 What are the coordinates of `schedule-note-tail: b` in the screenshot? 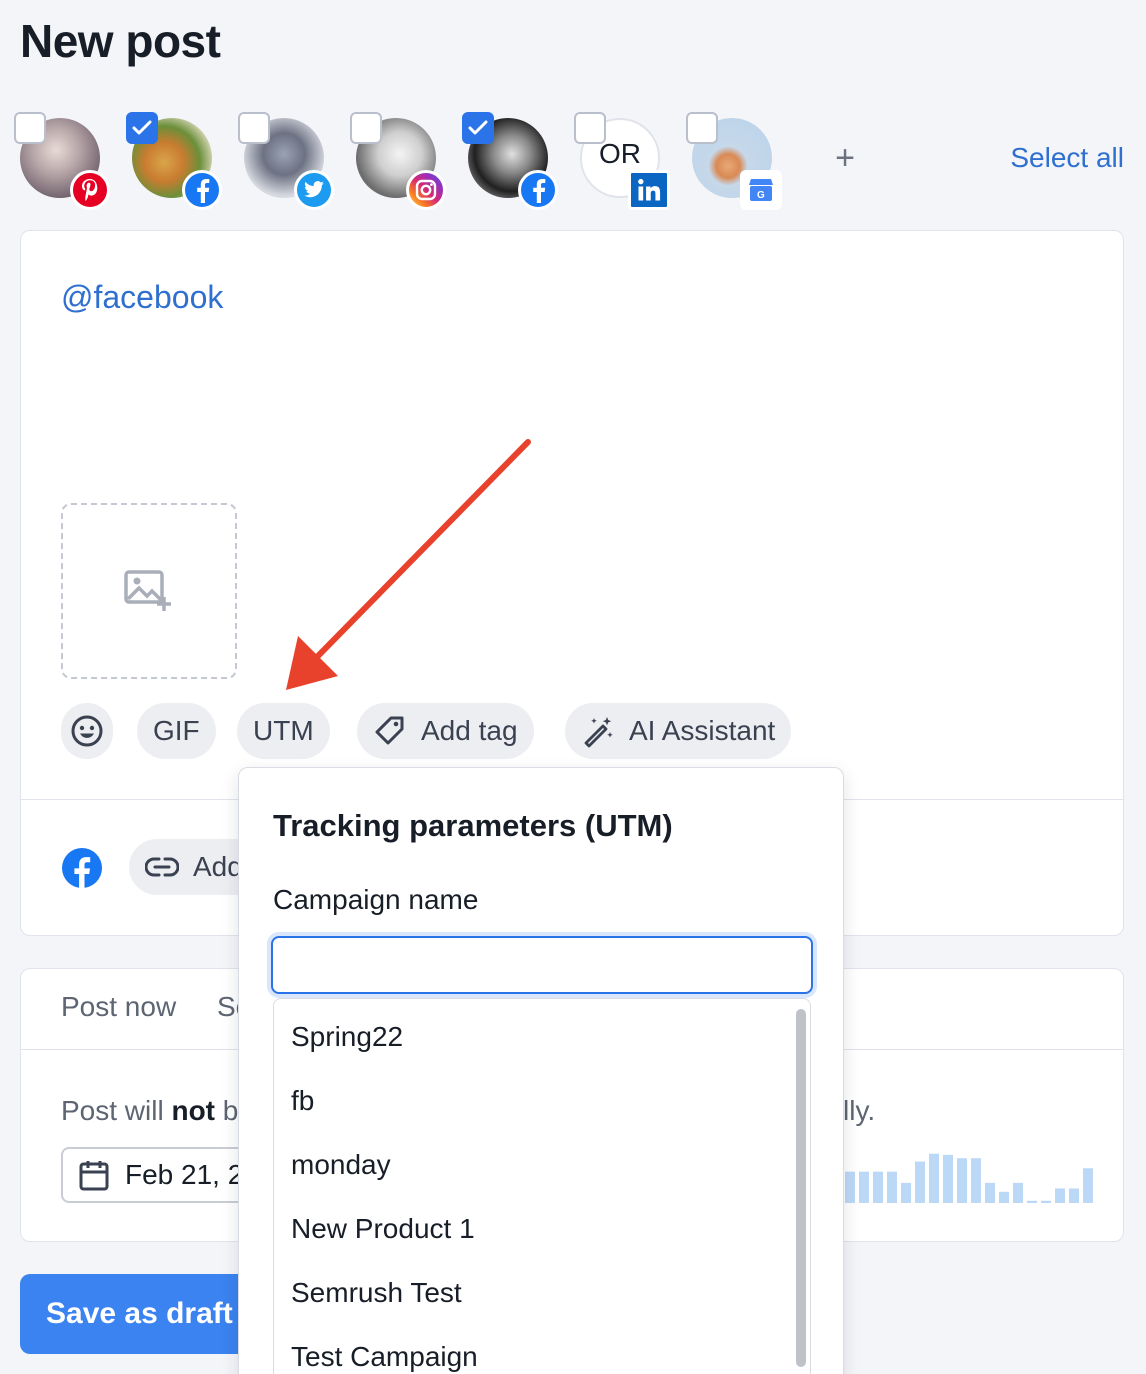 It's located at (230, 1110).